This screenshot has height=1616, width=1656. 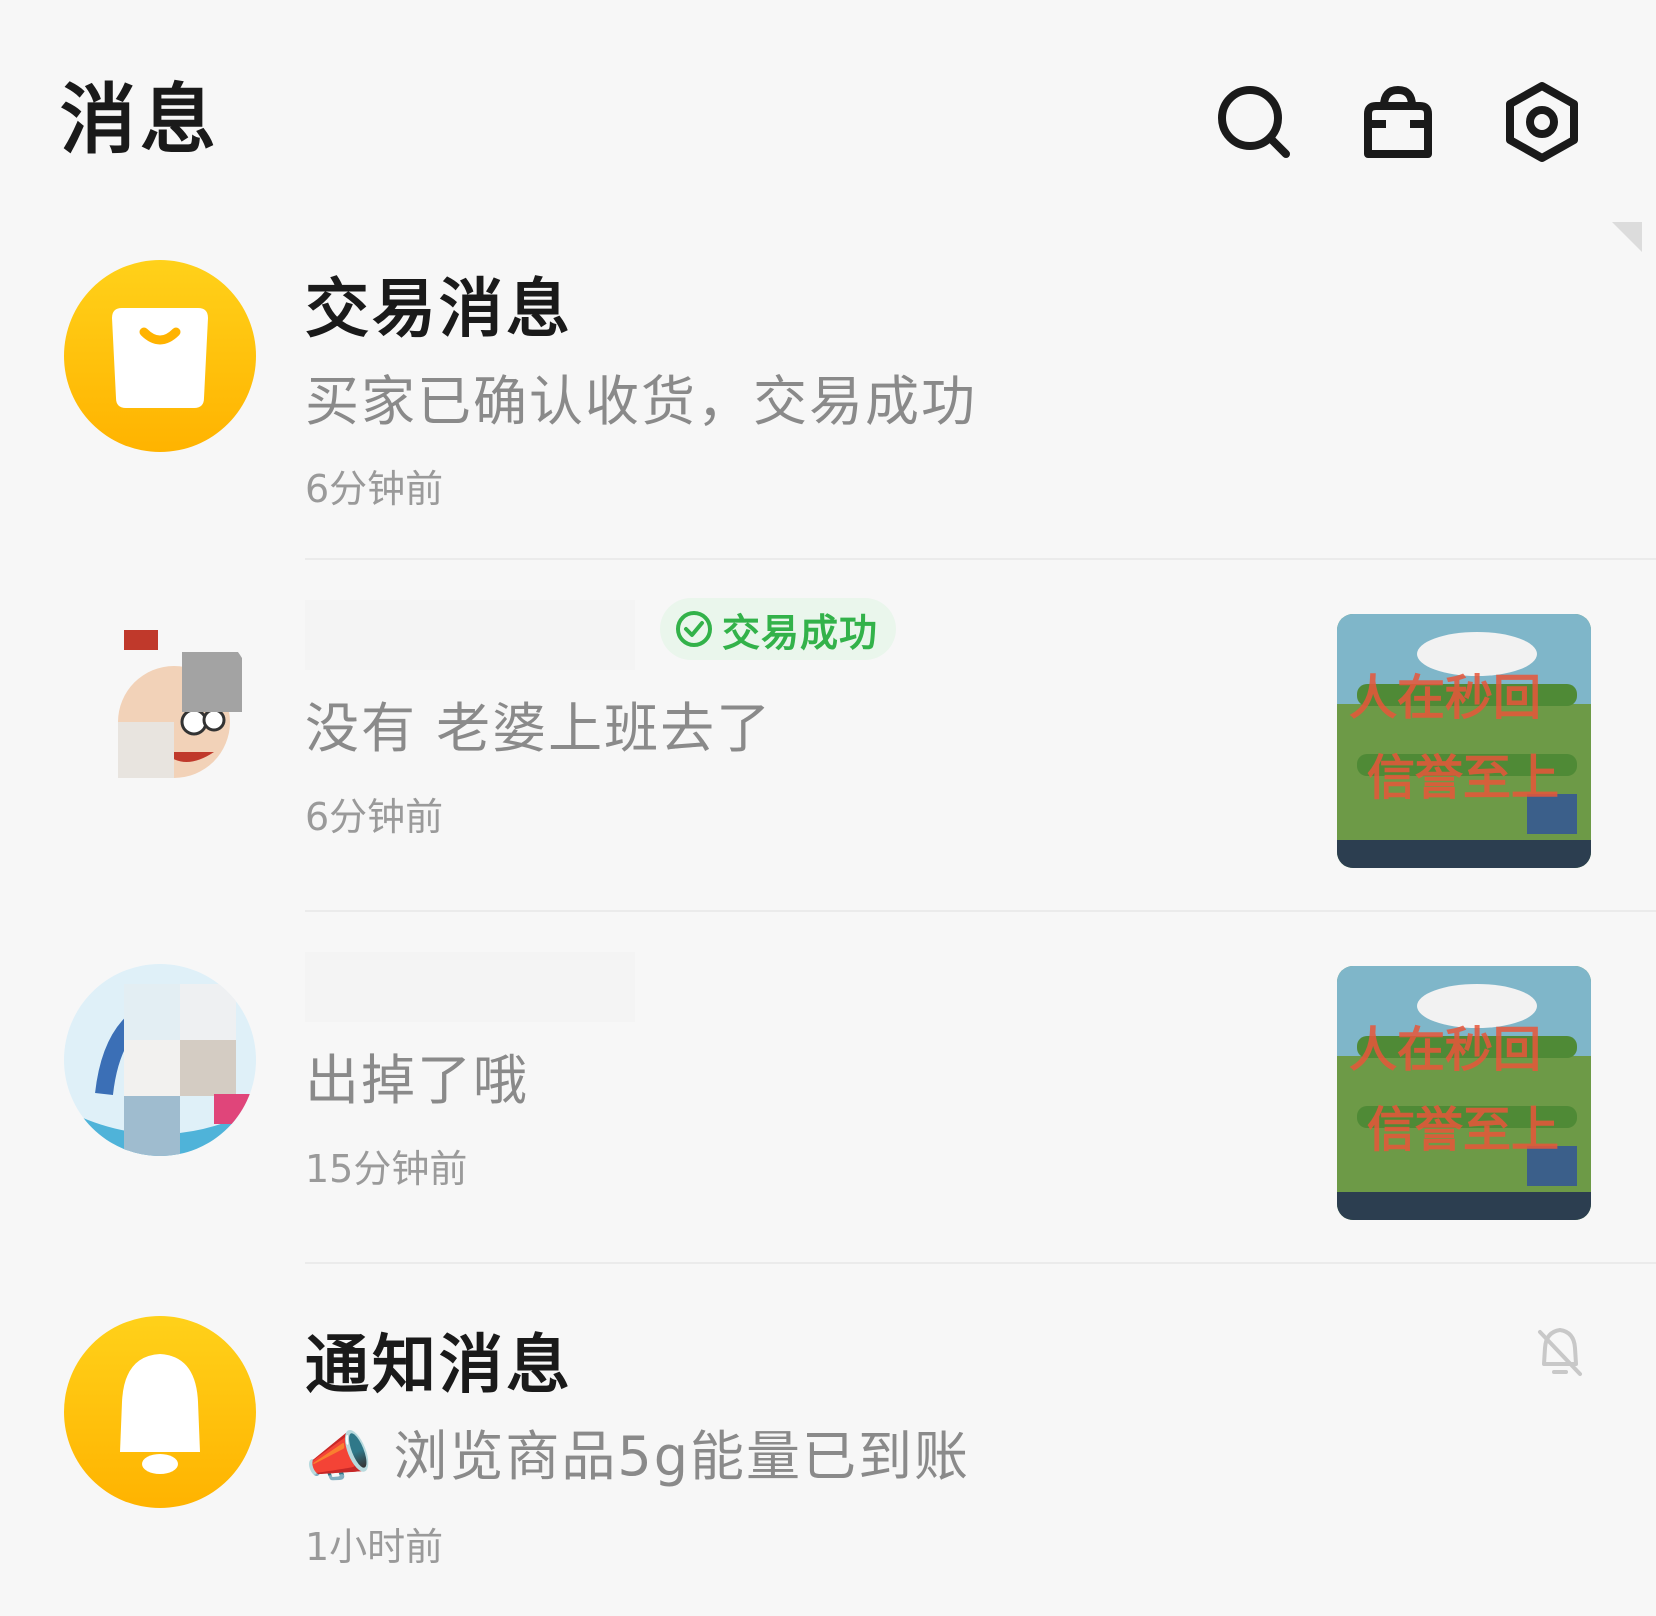 What do you see at coordinates (539, 728) in the screenshot?
I see `message-preview: 没有 老婆上班去了` at bounding box center [539, 728].